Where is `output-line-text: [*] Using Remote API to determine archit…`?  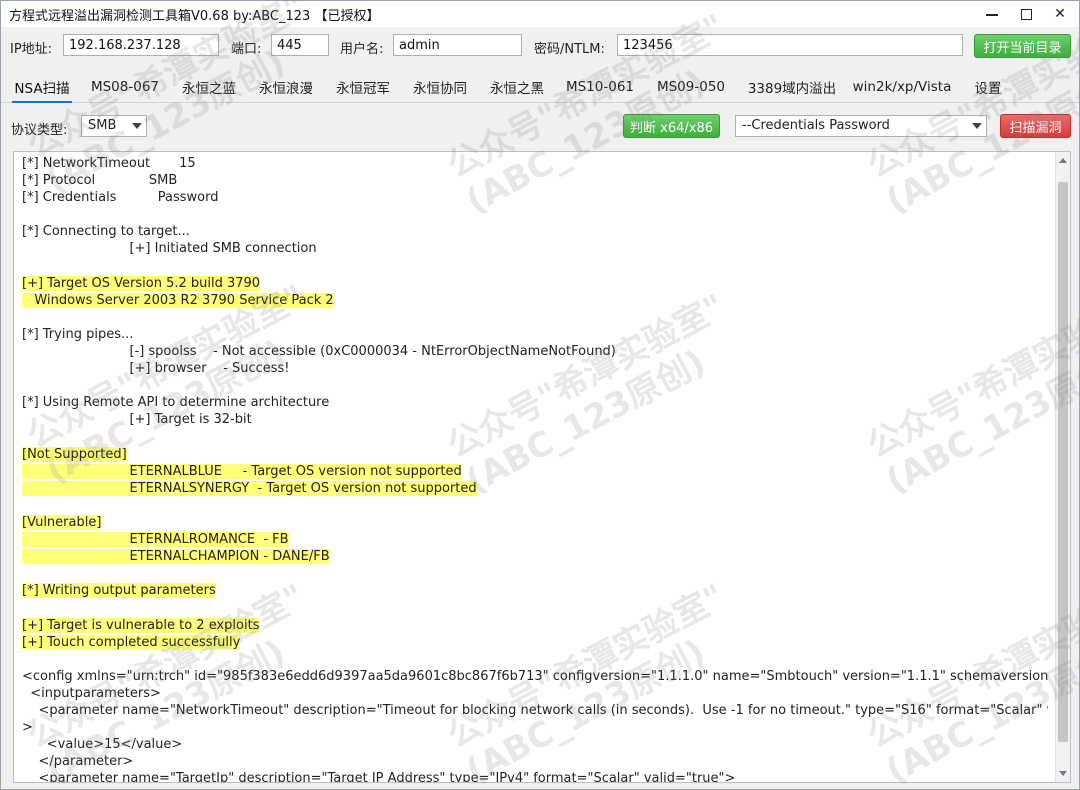 output-line-text: [*] Using Remote API to determine archit… is located at coordinates (176, 403).